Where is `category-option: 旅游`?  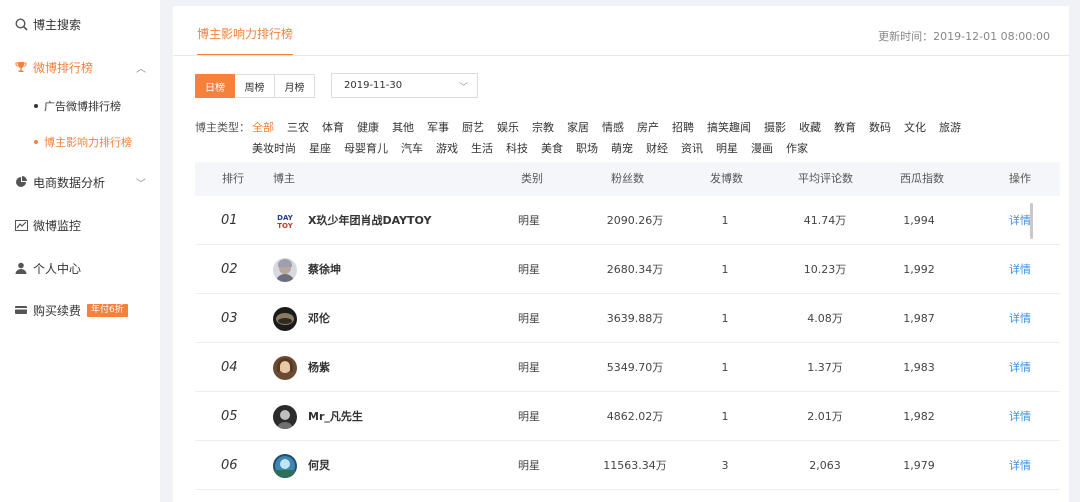 category-option: 旅游 is located at coordinates (950, 127).